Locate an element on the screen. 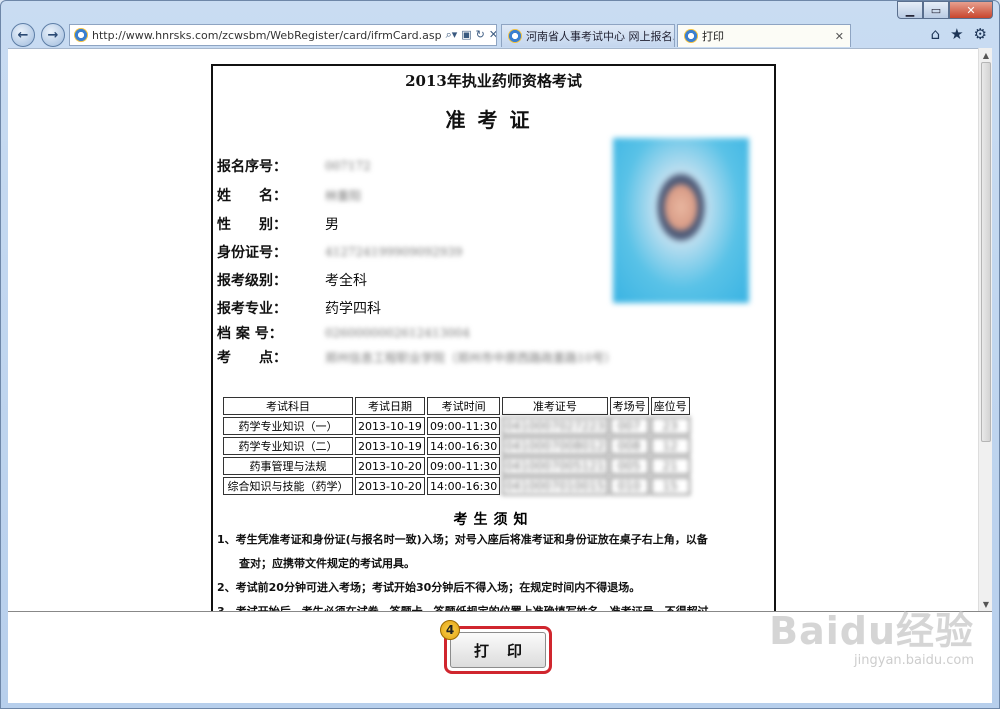 The image size is (1000, 709). field-id-number: 身份证号： 412724199909092939 is located at coordinates (339, 252).